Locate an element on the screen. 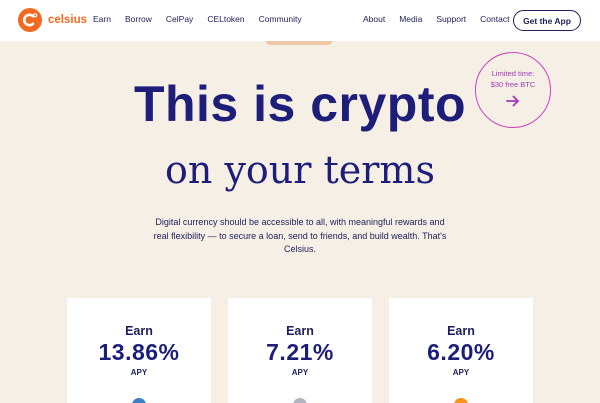  rate-card: Earn 6.20% APY is located at coordinates (461, 350).